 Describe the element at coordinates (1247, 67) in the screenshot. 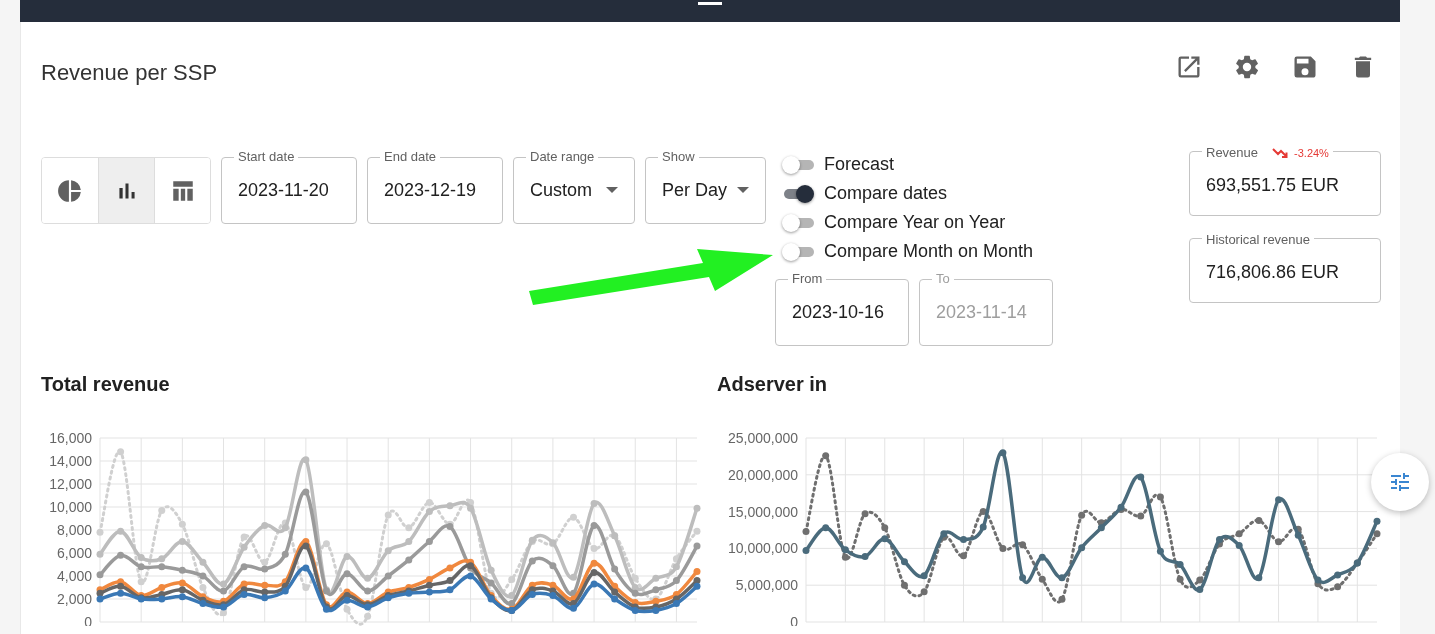

I see `settings-icon` at that location.